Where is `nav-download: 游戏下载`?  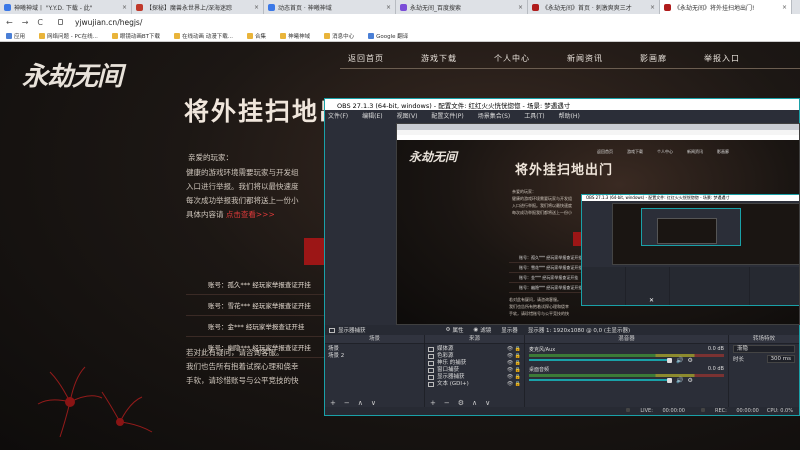 nav-download: 游戏下载 is located at coordinates (439, 58).